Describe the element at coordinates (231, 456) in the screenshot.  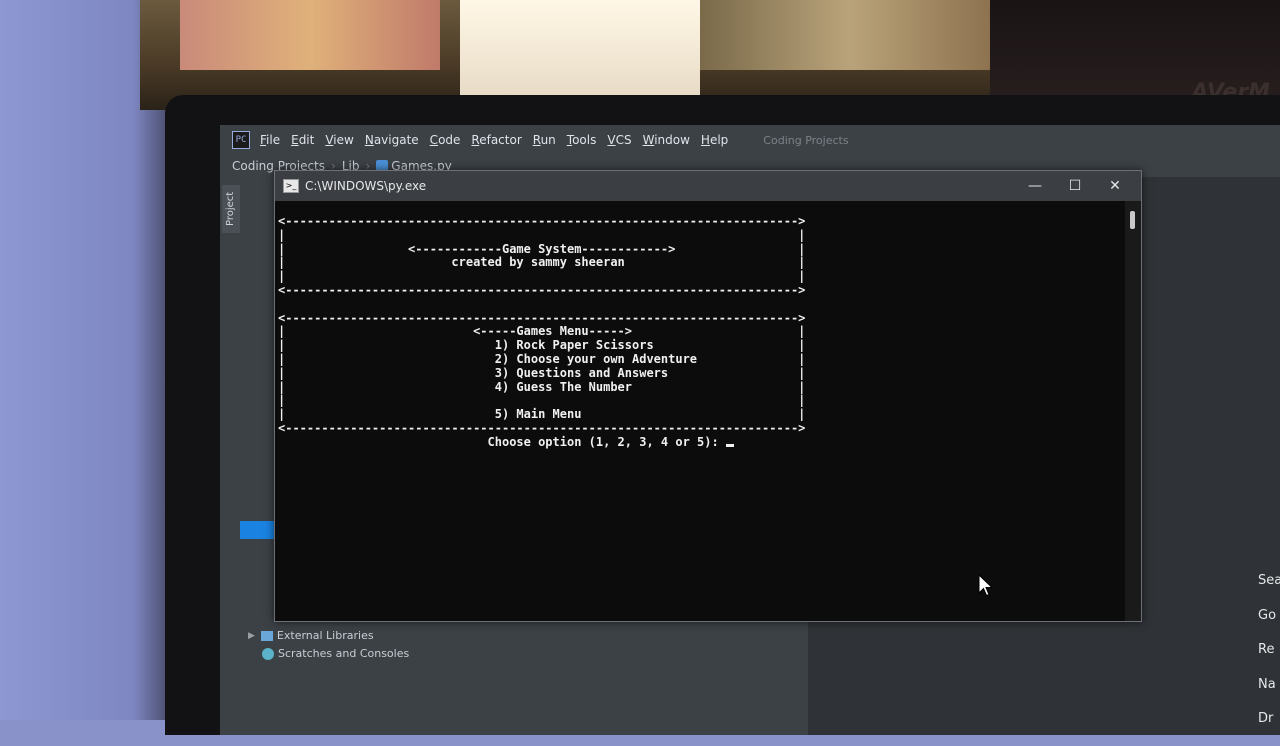
I see `tool-strip: Project` at that location.